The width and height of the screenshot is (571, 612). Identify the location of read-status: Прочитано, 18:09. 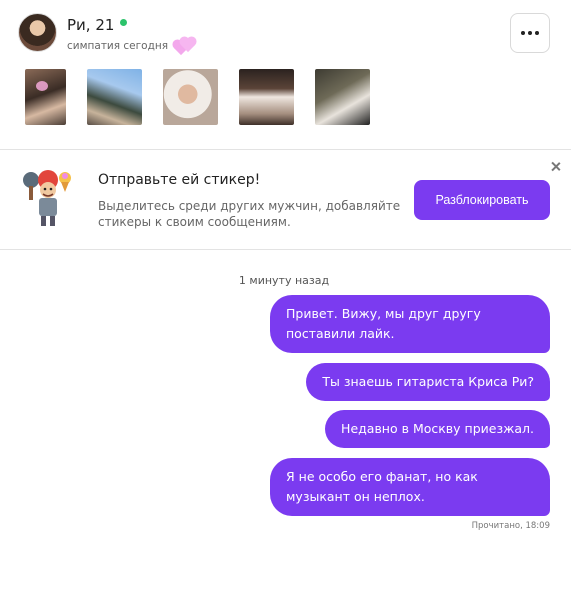
(510, 526).